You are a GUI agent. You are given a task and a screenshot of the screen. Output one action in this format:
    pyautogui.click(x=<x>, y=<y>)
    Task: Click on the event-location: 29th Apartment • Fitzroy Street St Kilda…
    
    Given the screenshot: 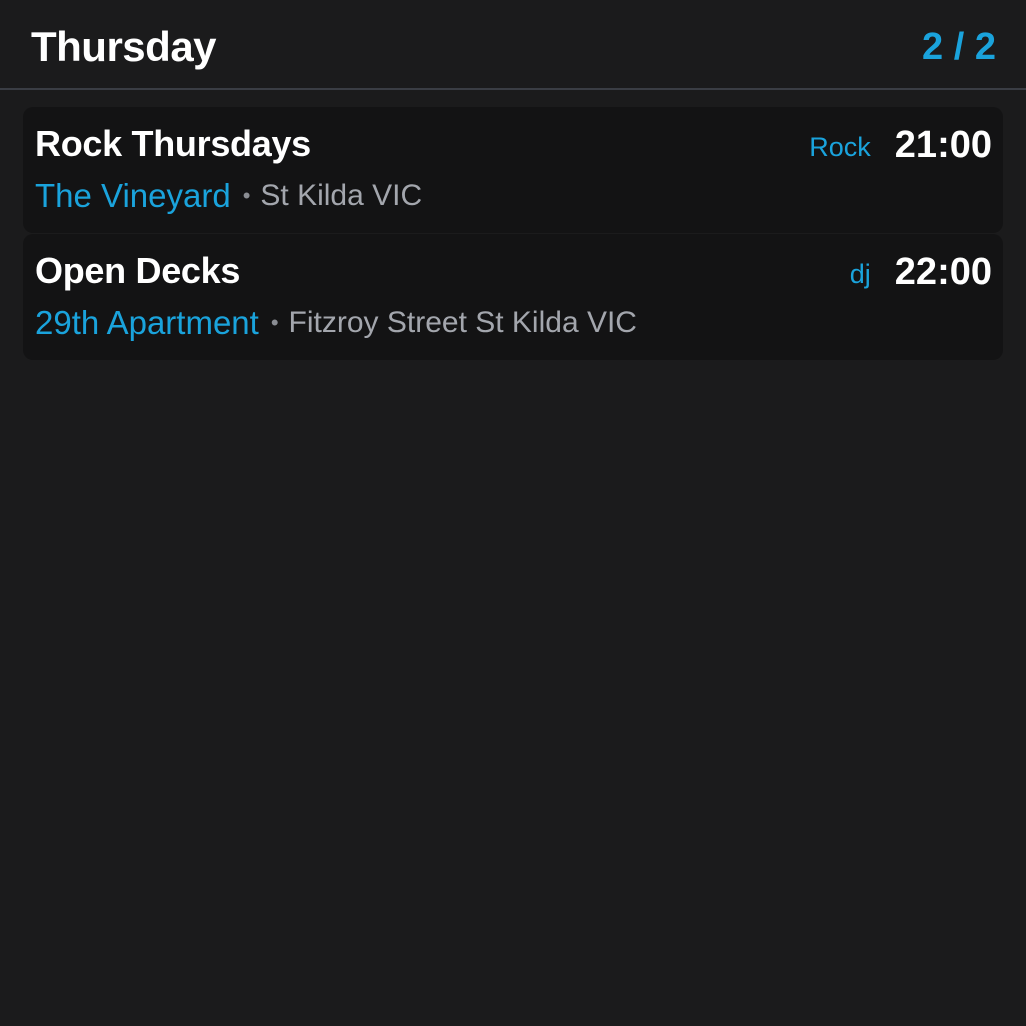 What is the action you would take?
    pyautogui.click(x=336, y=323)
    